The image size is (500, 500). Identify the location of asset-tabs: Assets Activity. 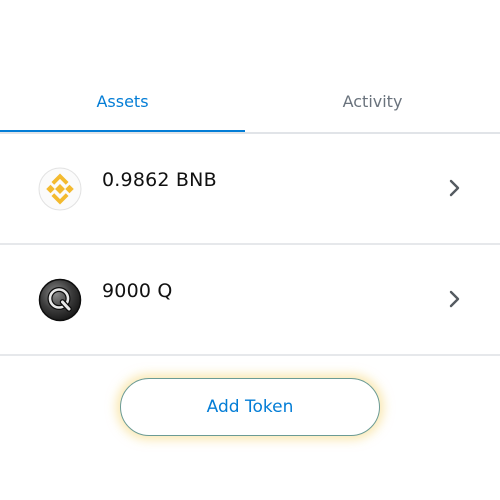
(250, 102).